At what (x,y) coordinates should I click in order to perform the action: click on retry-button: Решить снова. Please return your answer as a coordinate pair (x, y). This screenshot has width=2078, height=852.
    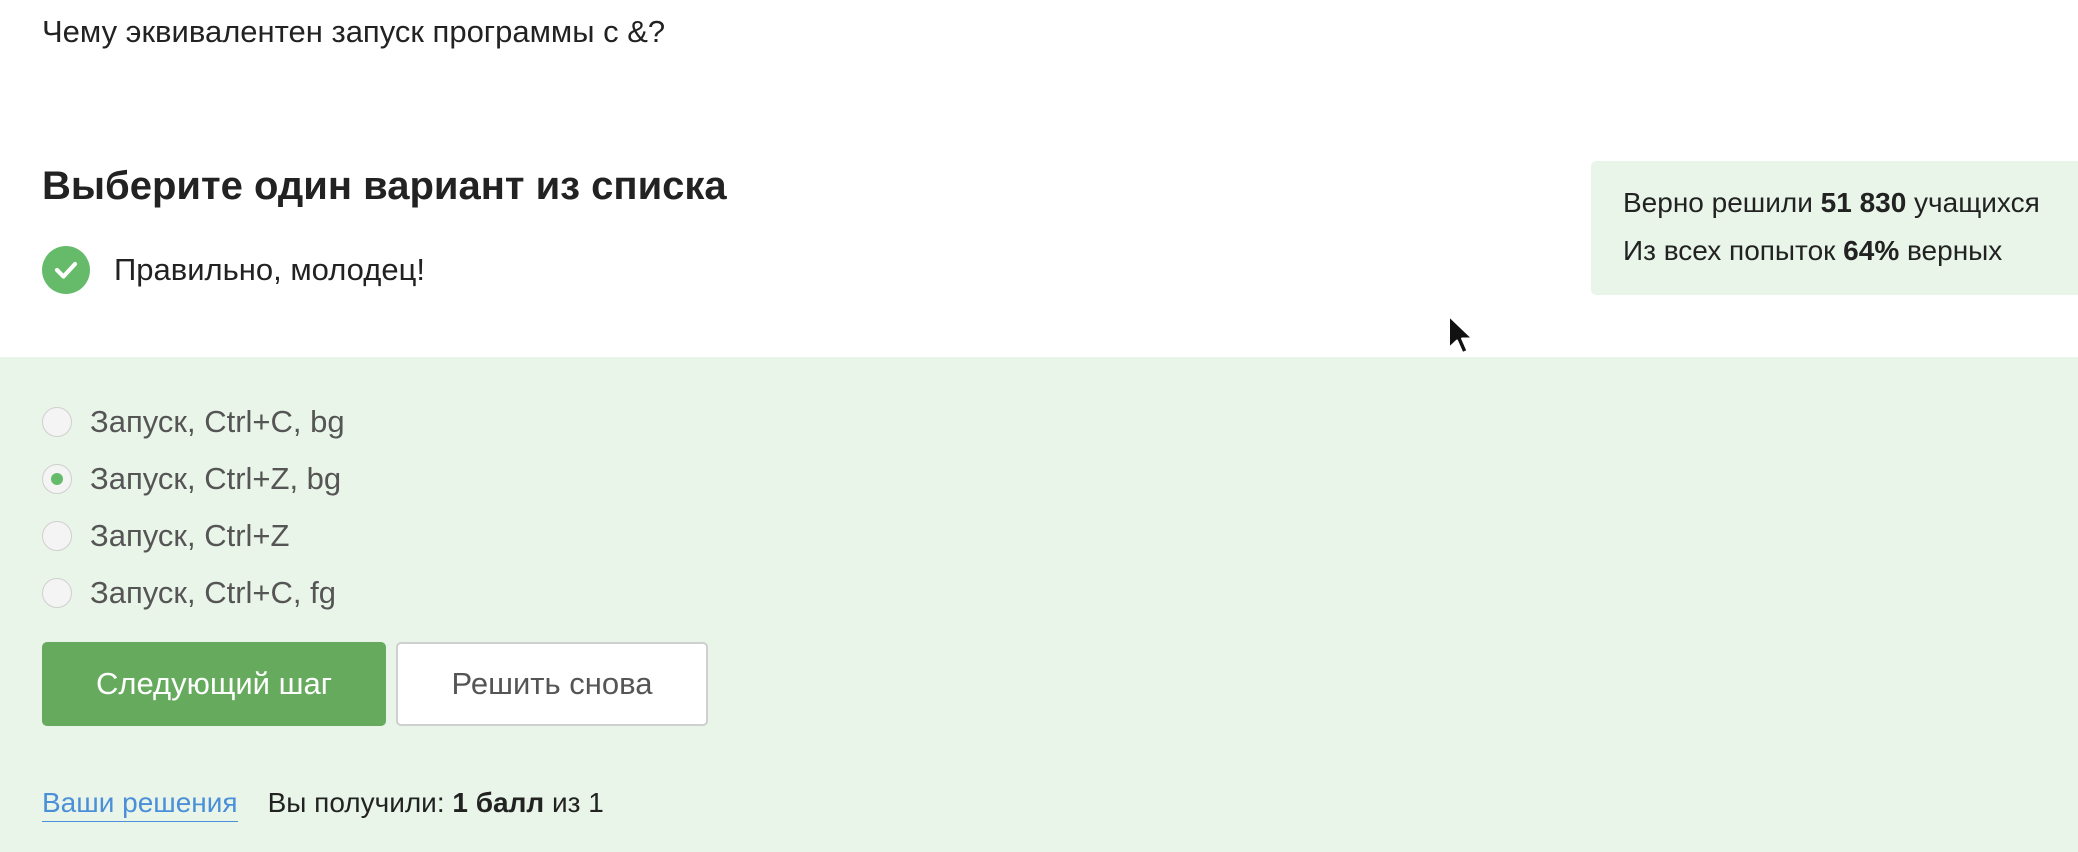
    Looking at the image, I should click on (552, 684).